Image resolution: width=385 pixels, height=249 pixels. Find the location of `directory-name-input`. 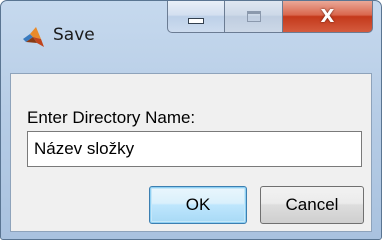

directory-name-input is located at coordinates (194, 149).